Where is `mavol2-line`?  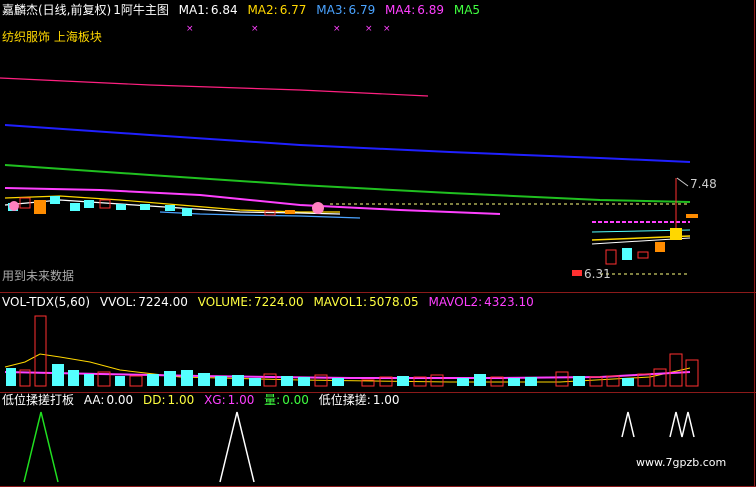
mavol2-line is located at coordinates (347, 375).